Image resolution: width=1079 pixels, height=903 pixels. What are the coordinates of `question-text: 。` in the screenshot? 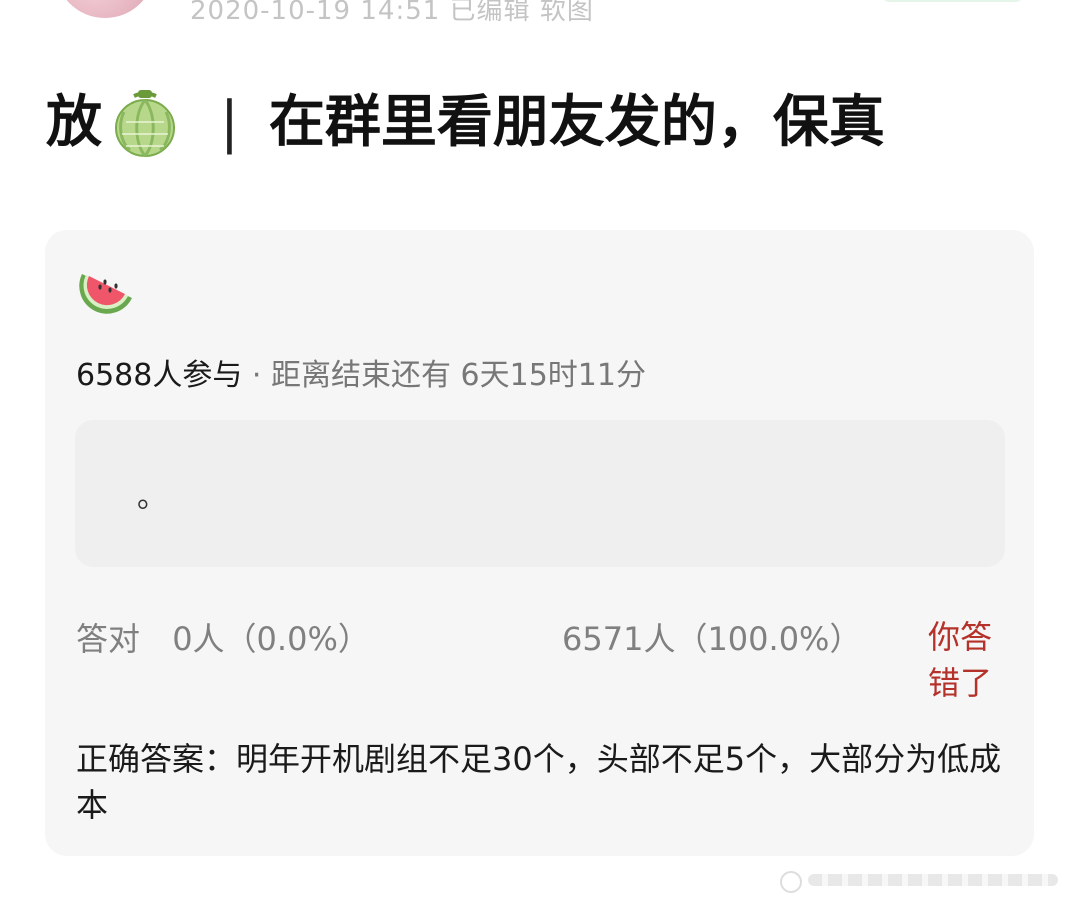 It's located at (152, 497).